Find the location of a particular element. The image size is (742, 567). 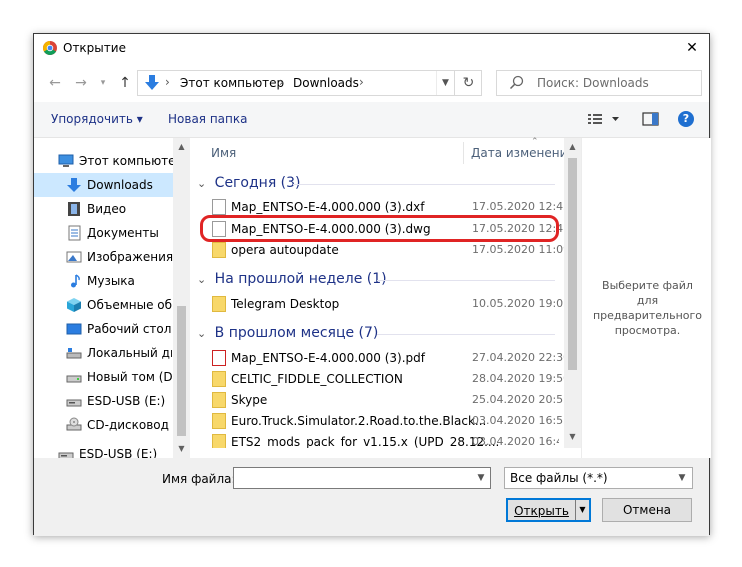

column-divider is located at coordinates (463, 153).